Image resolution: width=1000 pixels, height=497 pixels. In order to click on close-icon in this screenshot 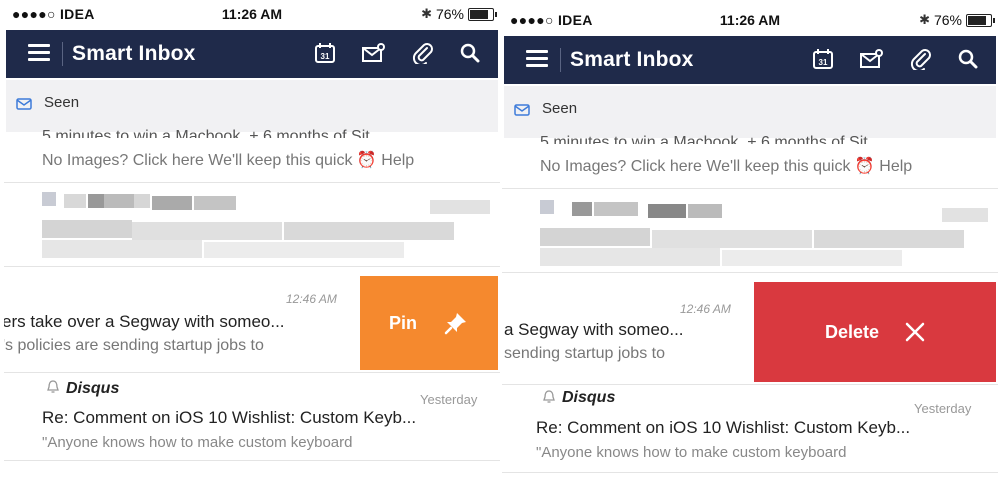, I will do `click(915, 332)`.